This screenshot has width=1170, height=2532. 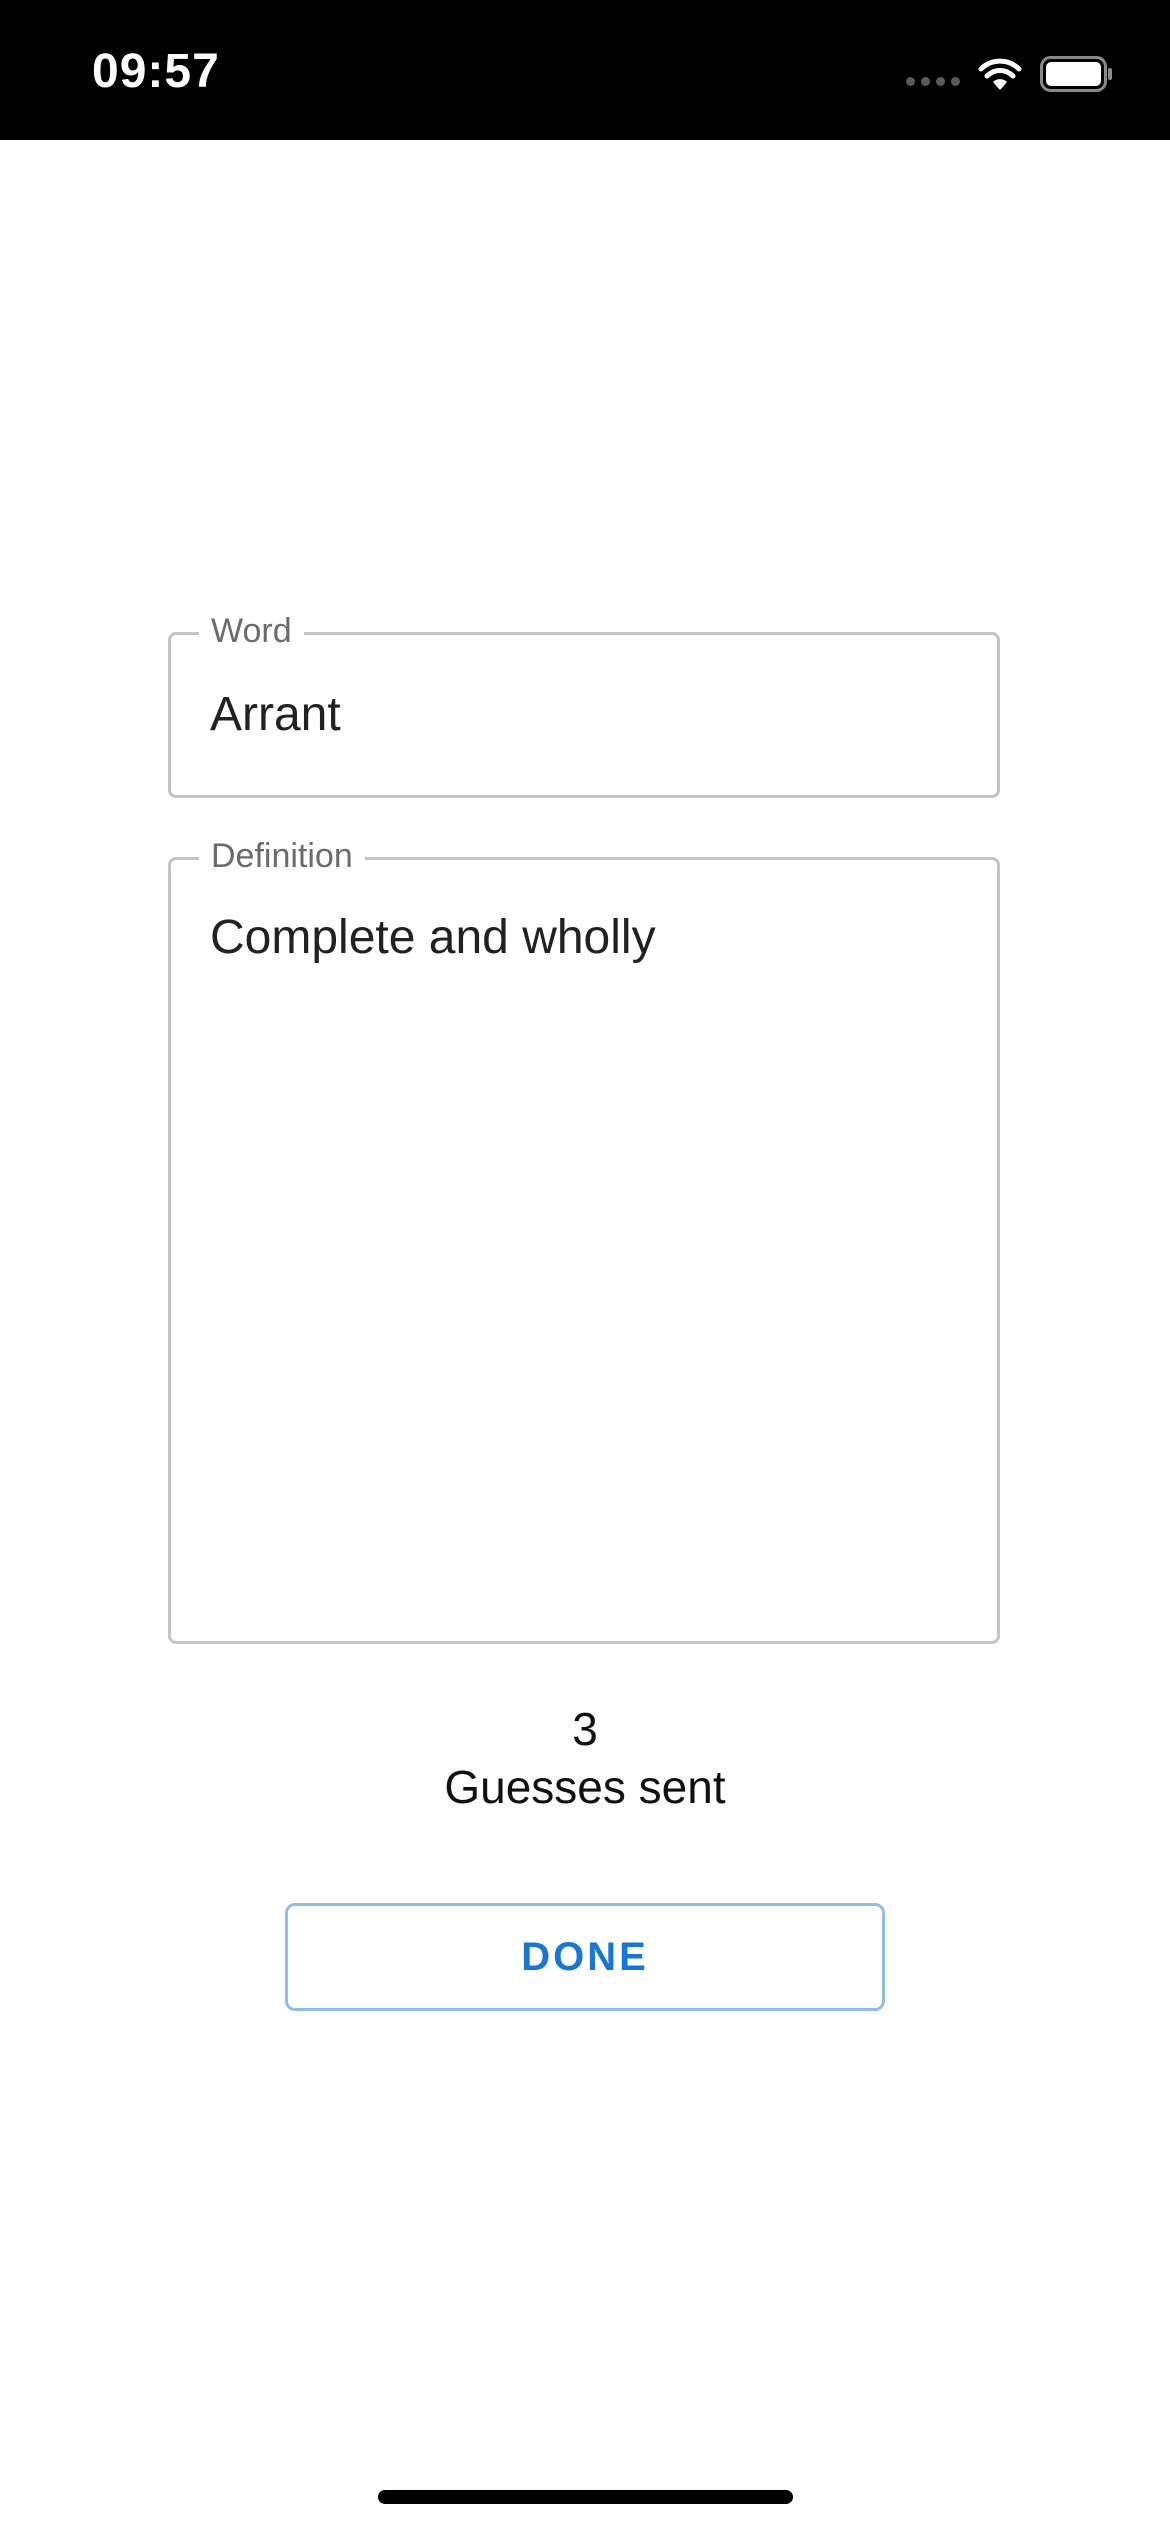 What do you see at coordinates (1076, 74) in the screenshot?
I see `battery-icon` at bounding box center [1076, 74].